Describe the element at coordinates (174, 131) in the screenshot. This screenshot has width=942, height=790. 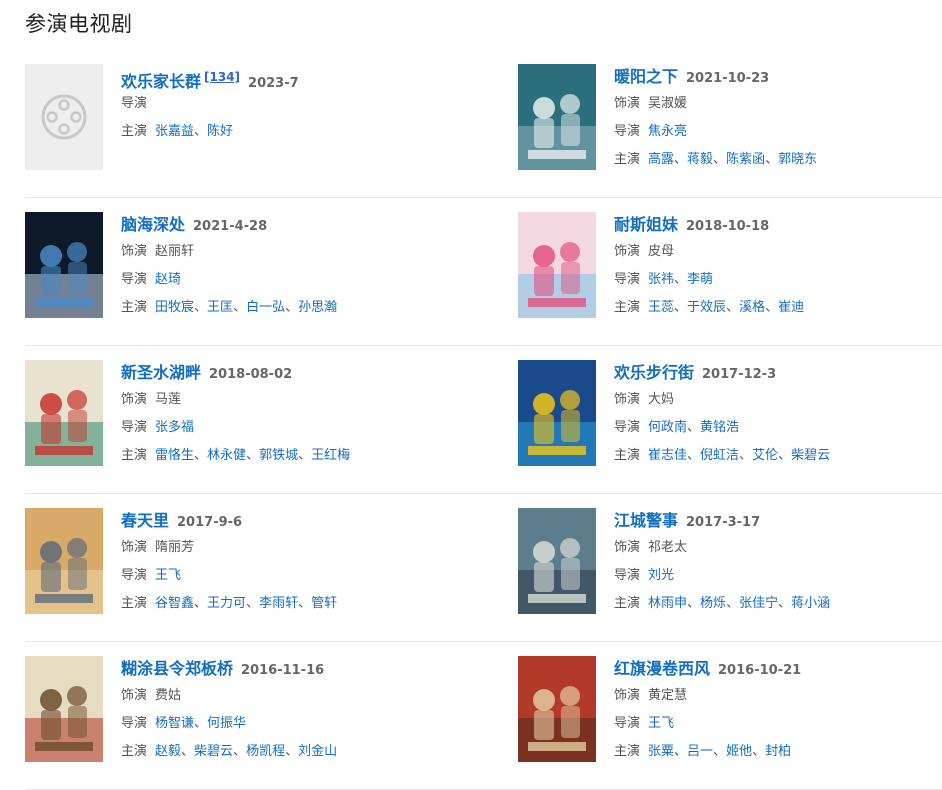
I see `cast-link: 张嘉益` at that location.